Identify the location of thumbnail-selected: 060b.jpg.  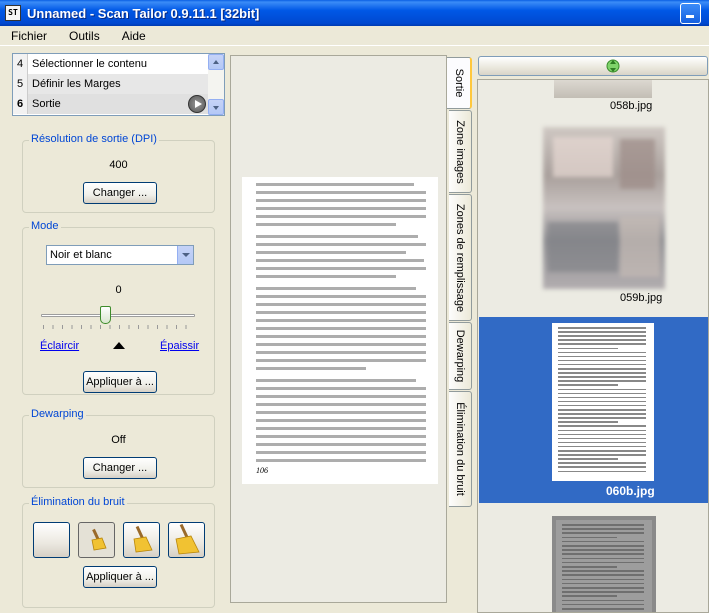
(593, 410).